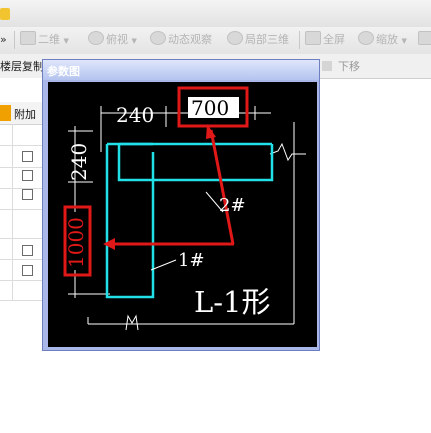  What do you see at coordinates (63, 71) in the screenshot?
I see `dialog-title: 参数图` at bounding box center [63, 71].